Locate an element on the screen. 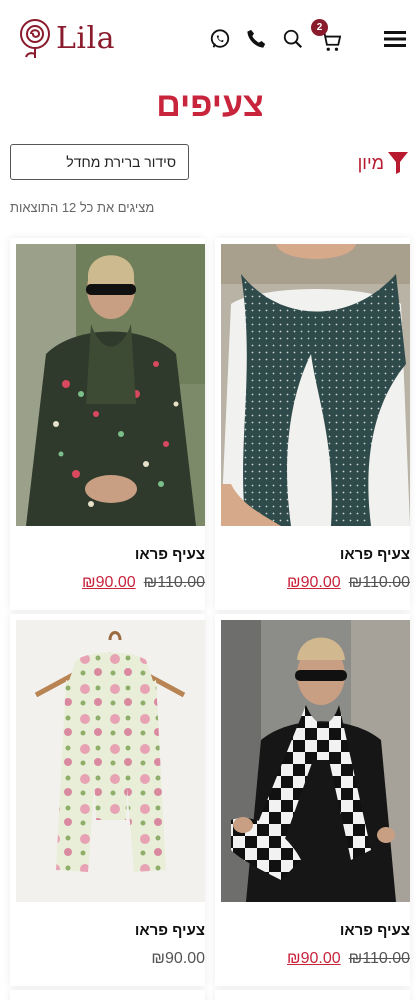  sort-selected-value: סידור ברירת מחדל is located at coordinates (121, 162).